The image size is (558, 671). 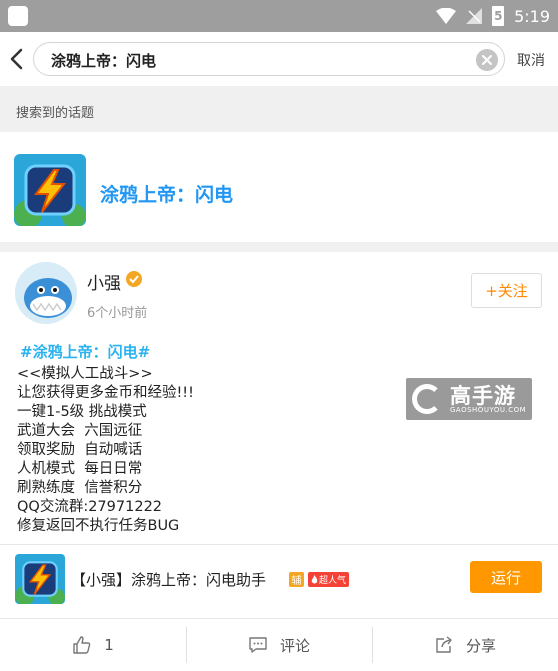 What do you see at coordinates (444, 644) in the screenshot?
I see `share-icon` at bounding box center [444, 644].